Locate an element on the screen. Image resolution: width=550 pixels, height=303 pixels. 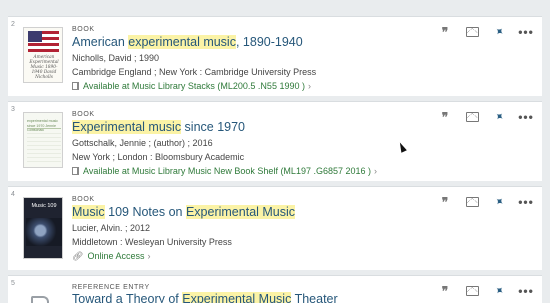
result-title-link: Experimental music since 1970 is located at coordinates (158, 127).